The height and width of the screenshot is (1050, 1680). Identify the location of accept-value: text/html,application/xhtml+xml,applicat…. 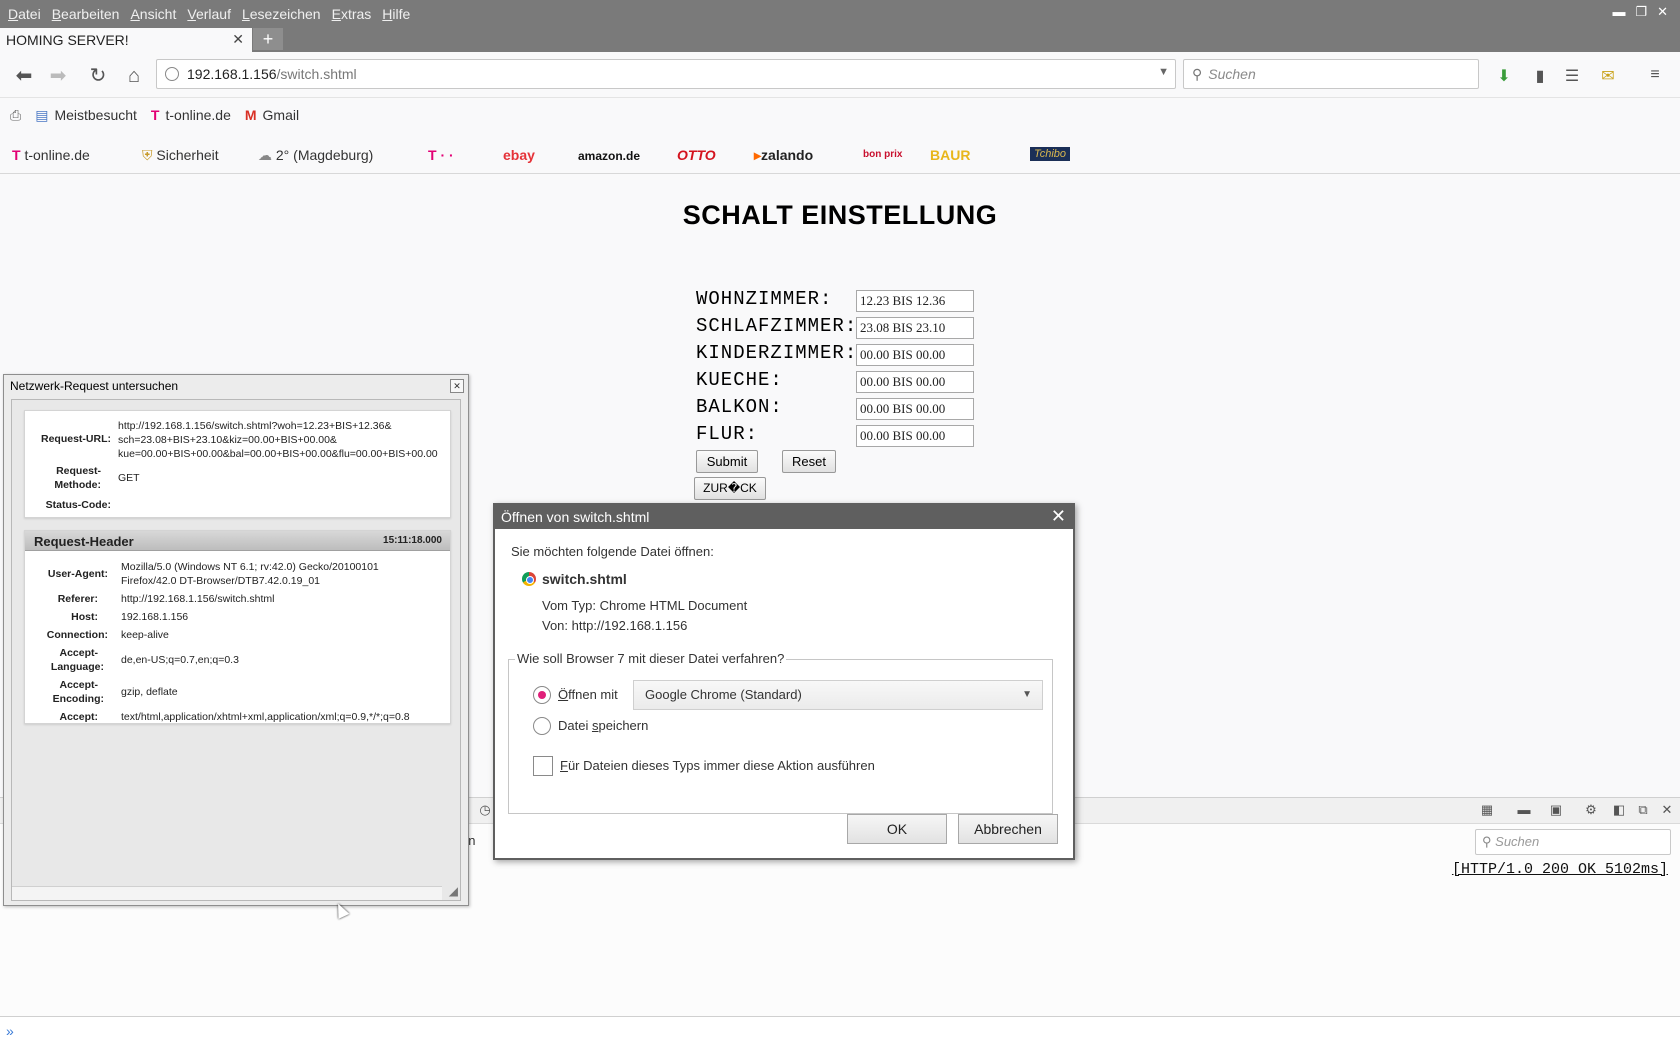
(265, 717).